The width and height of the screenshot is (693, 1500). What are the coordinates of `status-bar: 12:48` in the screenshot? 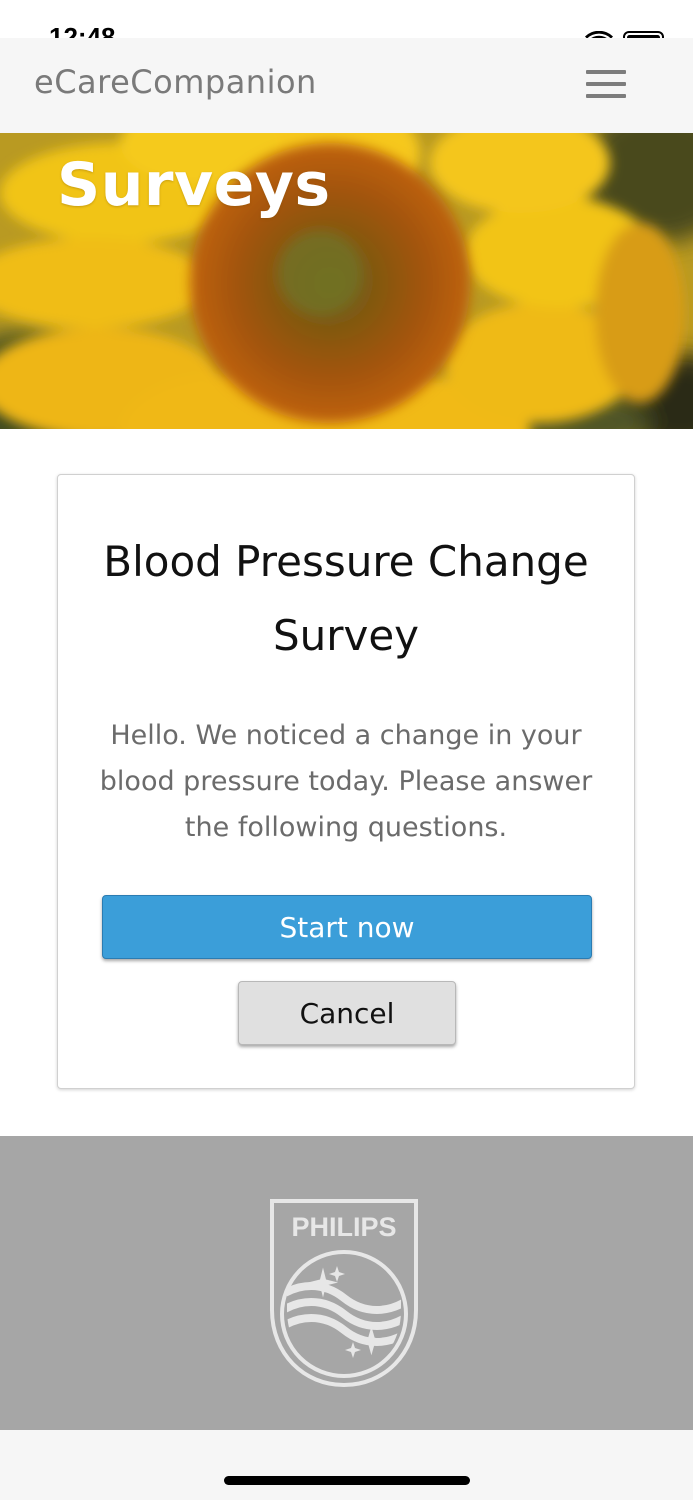 It's located at (346, 26).